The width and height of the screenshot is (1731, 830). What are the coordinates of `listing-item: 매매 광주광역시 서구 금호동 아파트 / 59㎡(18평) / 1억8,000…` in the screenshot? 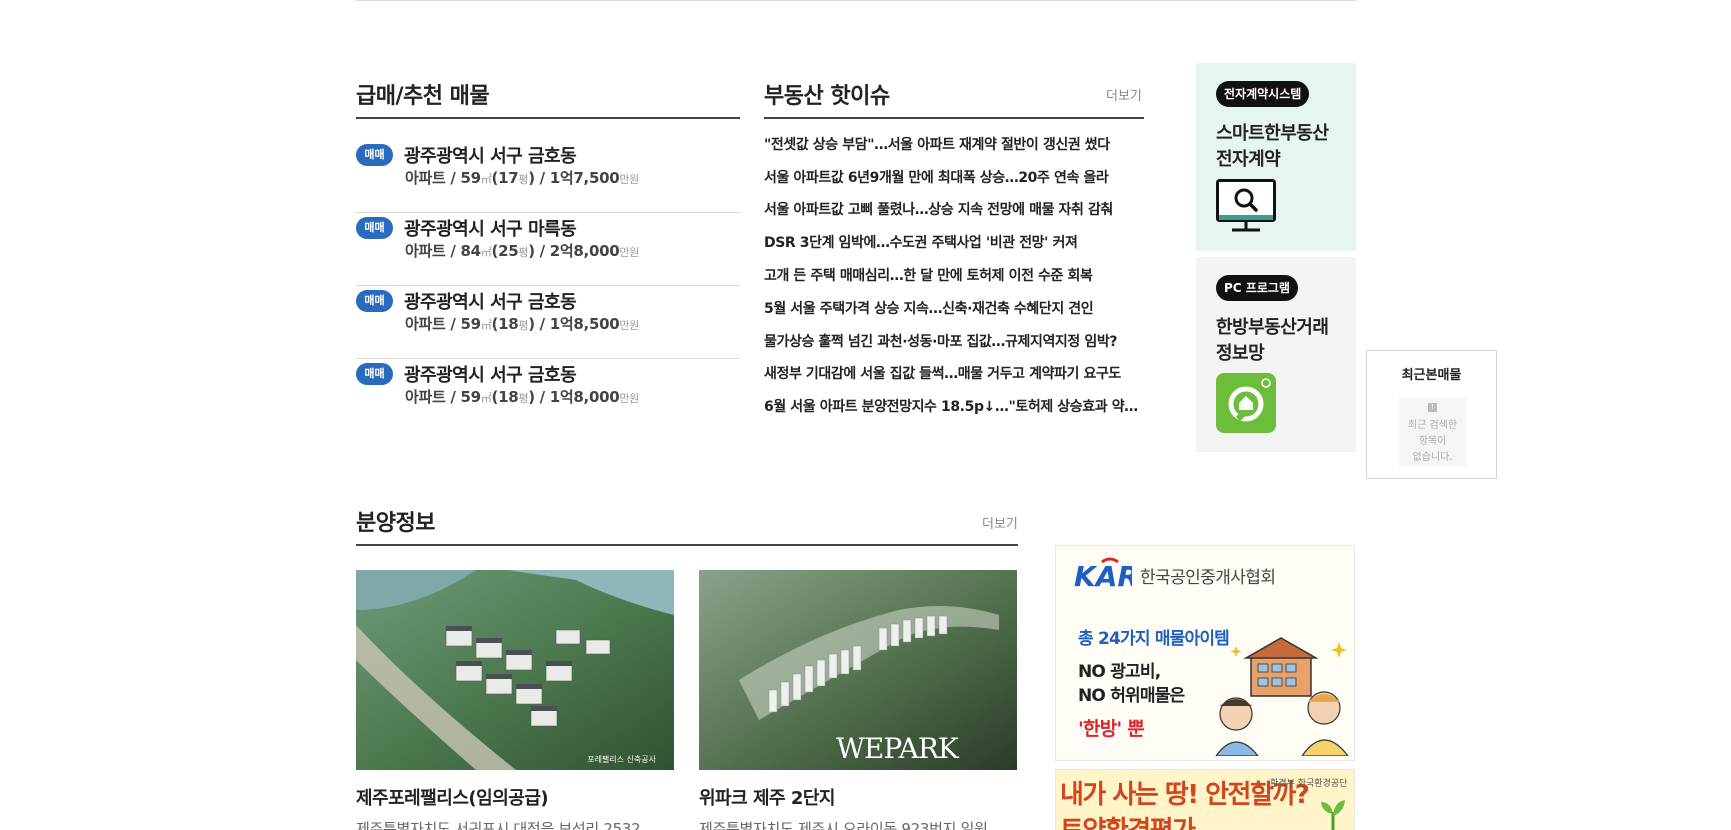 It's located at (548, 395).